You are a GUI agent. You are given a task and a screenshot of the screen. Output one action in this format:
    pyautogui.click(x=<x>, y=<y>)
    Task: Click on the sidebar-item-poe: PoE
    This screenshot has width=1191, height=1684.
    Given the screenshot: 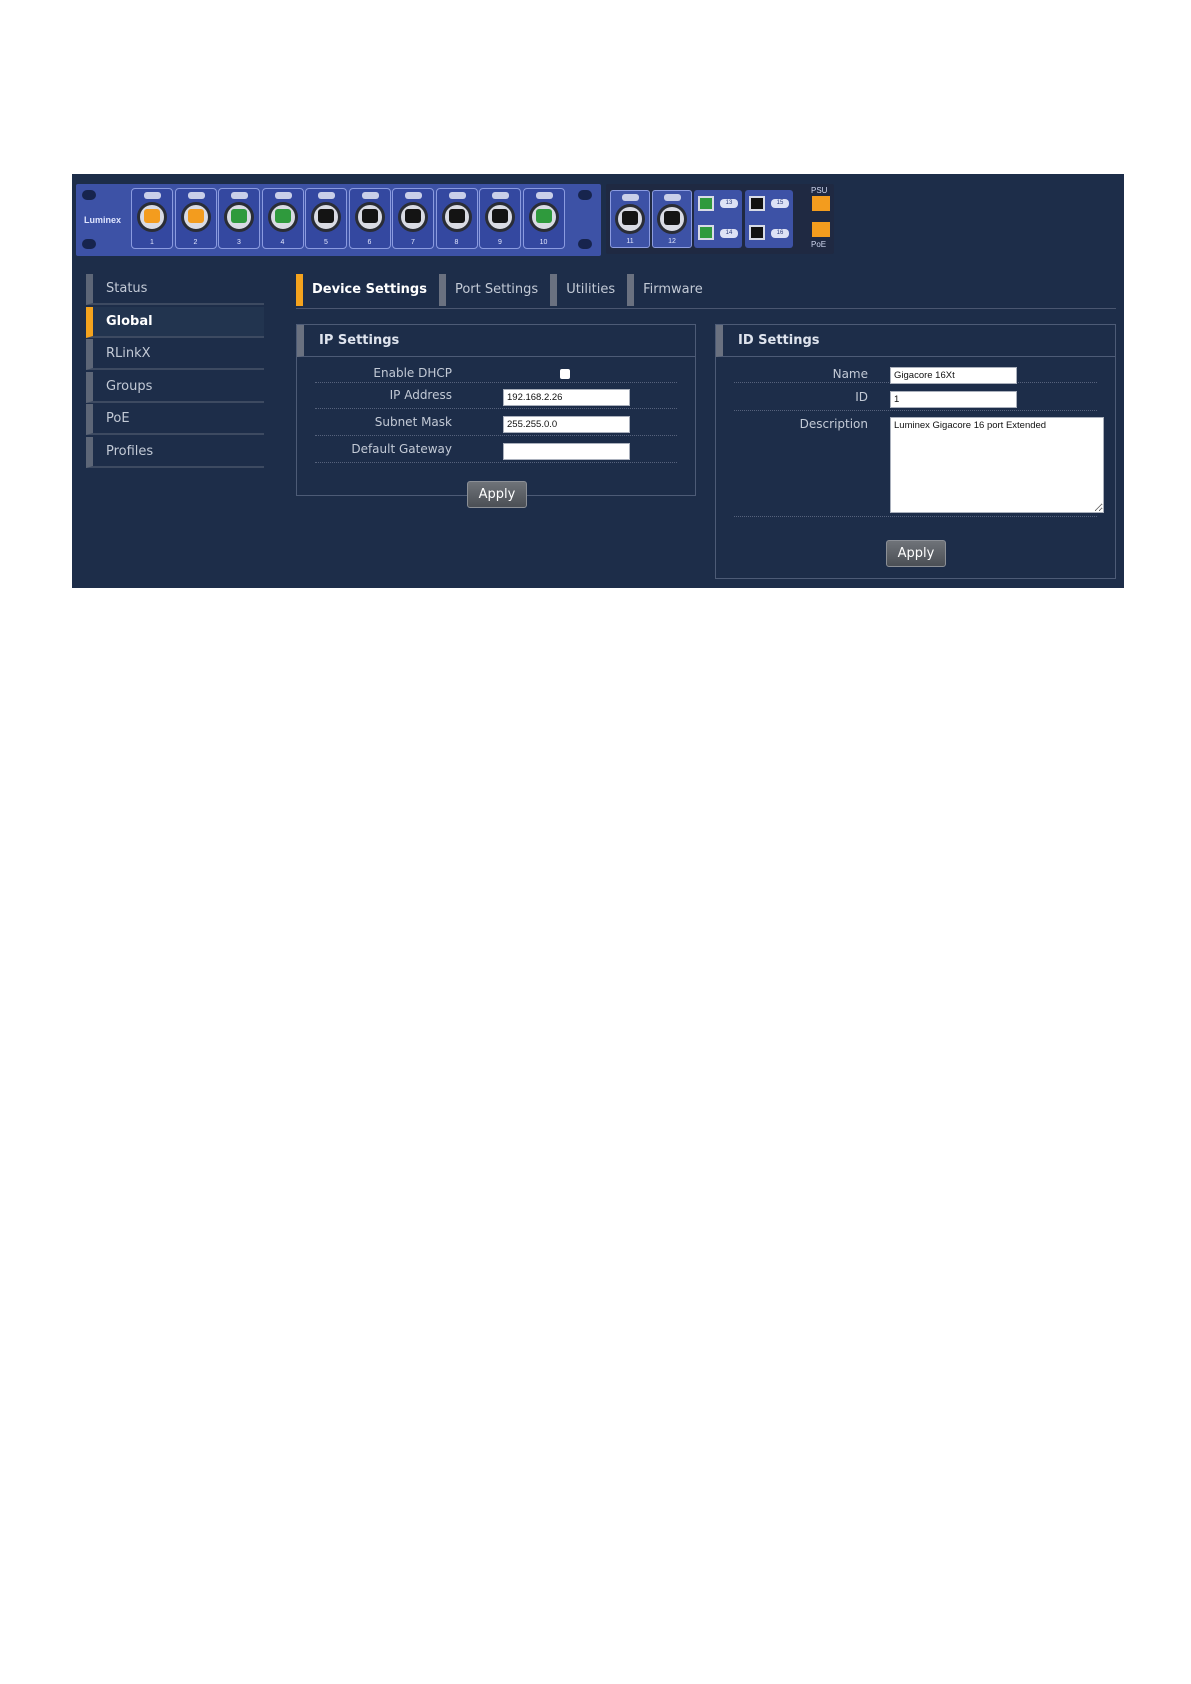 What is the action you would take?
    pyautogui.click(x=175, y=419)
    